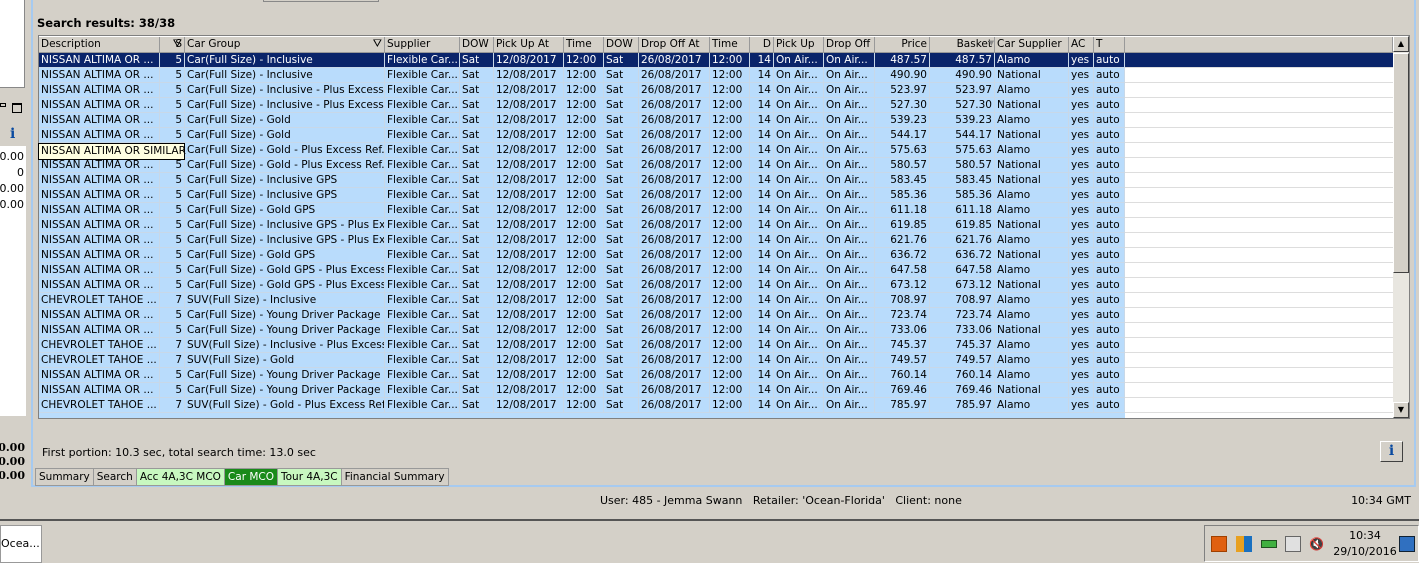 The image size is (1419, 563). What do you see at coordinates (529, 45) in the screenshot?
I see `column-header: Pick Up At` at bounding box center [529, 45].